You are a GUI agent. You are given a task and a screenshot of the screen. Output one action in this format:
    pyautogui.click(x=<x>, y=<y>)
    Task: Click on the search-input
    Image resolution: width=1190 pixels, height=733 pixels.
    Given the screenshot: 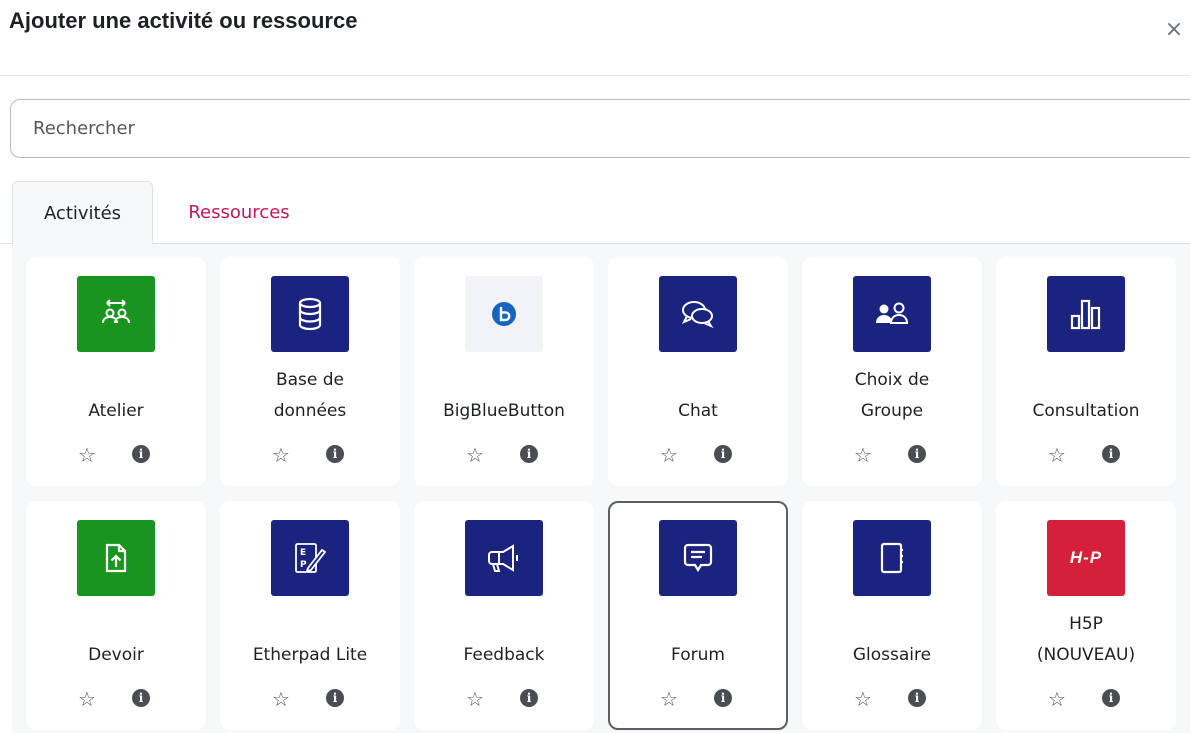 What is the action you would take?
    pyautogui.click(x=600, y=128)
    